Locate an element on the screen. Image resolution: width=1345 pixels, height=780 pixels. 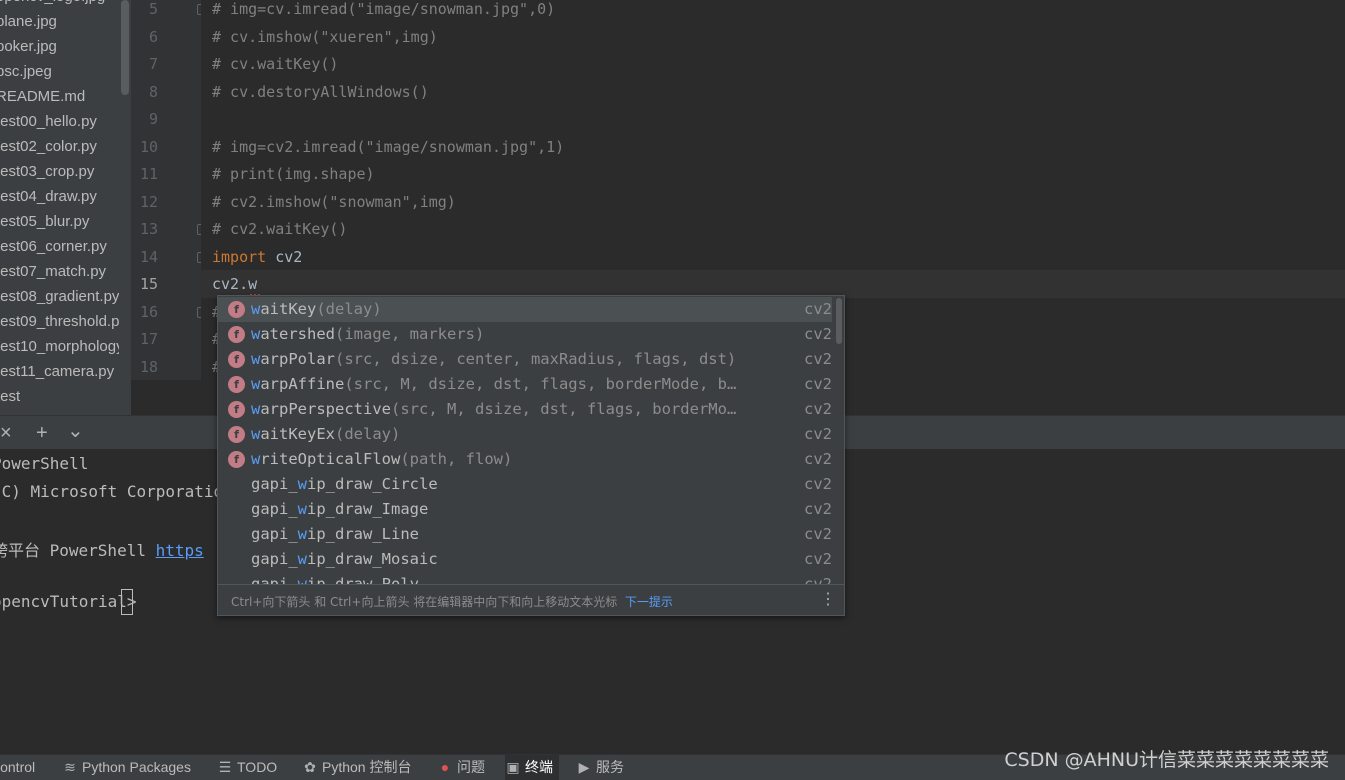
terminal-link: https is located at coordinates (180, 550).